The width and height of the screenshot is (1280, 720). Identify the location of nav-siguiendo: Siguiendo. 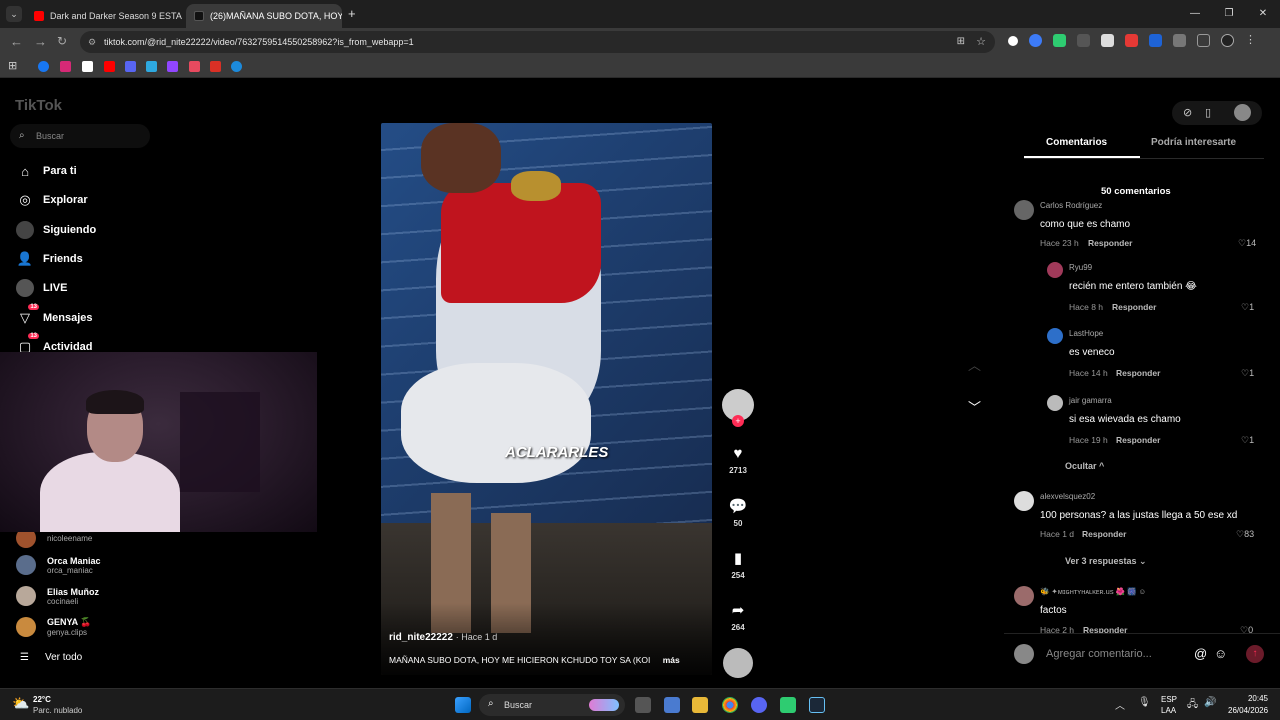
(56, 230).